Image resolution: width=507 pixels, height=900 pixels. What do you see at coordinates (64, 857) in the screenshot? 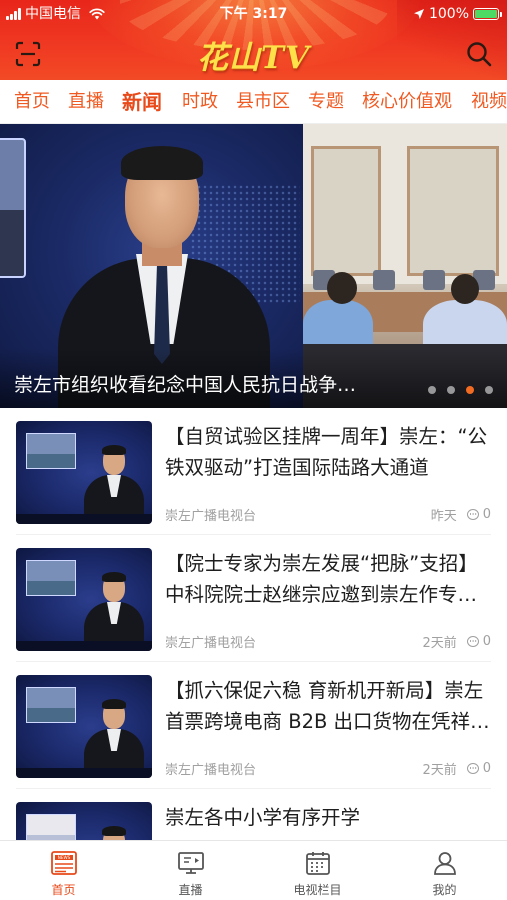
I see `svg-text: NEWS` at bounding box center [64, 857].